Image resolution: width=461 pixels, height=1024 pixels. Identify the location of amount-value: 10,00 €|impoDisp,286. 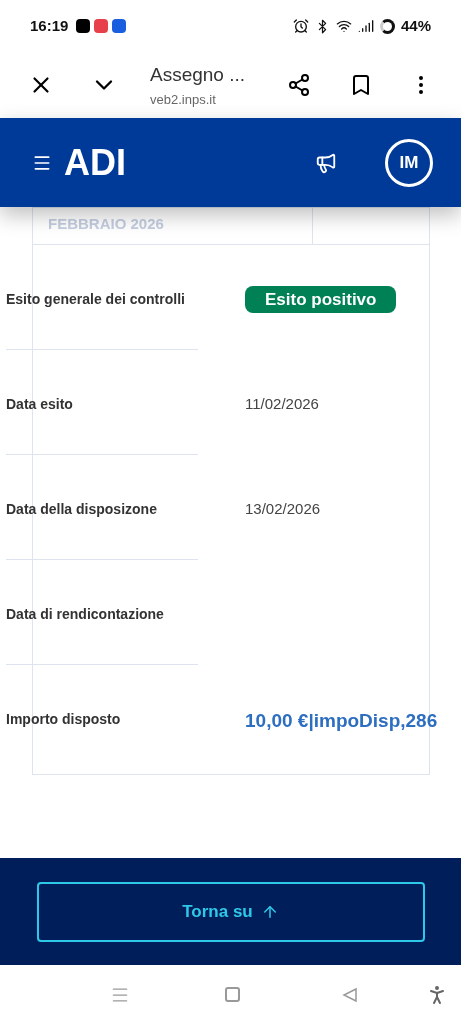
(341, 720).